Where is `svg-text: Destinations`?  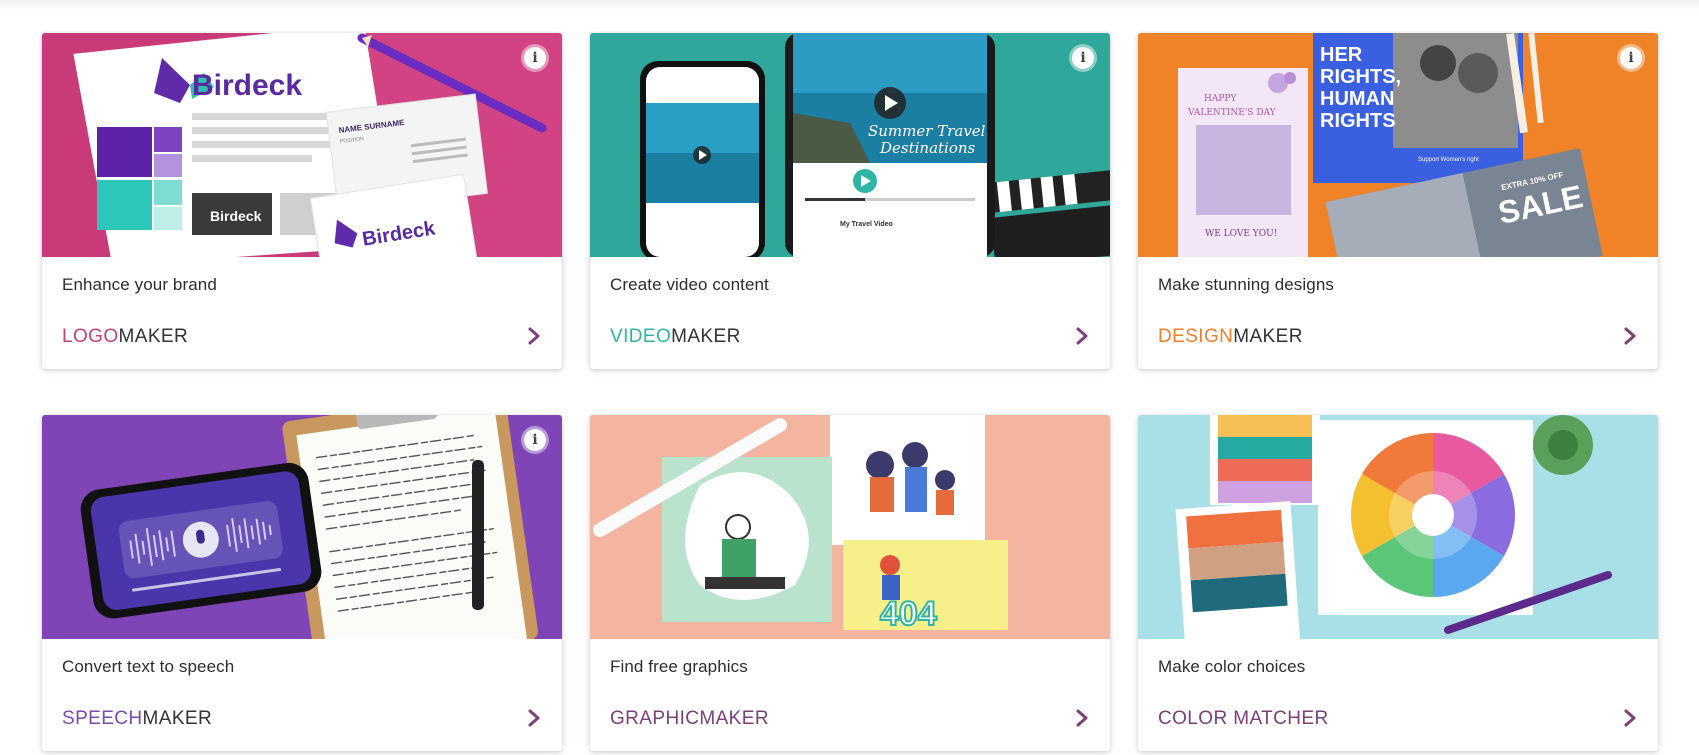 svg-text: Destinations is located at coordinates (927, 148).